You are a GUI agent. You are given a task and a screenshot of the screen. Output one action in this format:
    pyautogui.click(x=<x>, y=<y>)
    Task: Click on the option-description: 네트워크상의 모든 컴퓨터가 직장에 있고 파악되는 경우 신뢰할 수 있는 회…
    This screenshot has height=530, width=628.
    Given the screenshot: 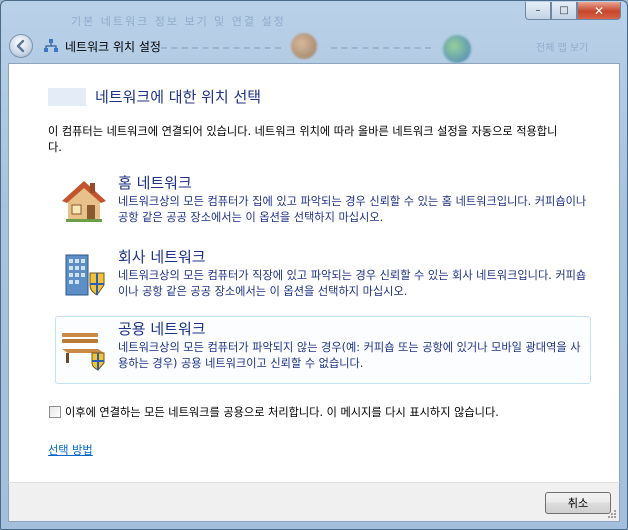 What is the action you would take?
    pyautogui.click(x=352, y=283)
    